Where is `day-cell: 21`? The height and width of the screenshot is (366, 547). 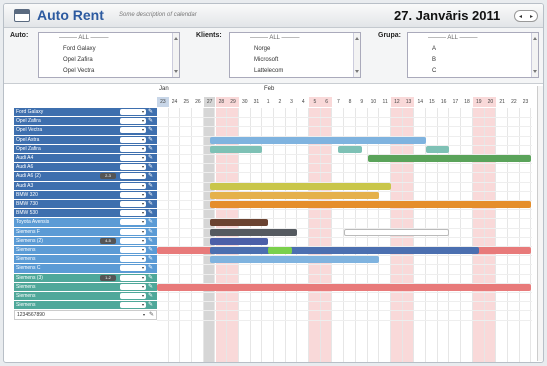 day-cell: 21 is located at coordinates (502, 102).